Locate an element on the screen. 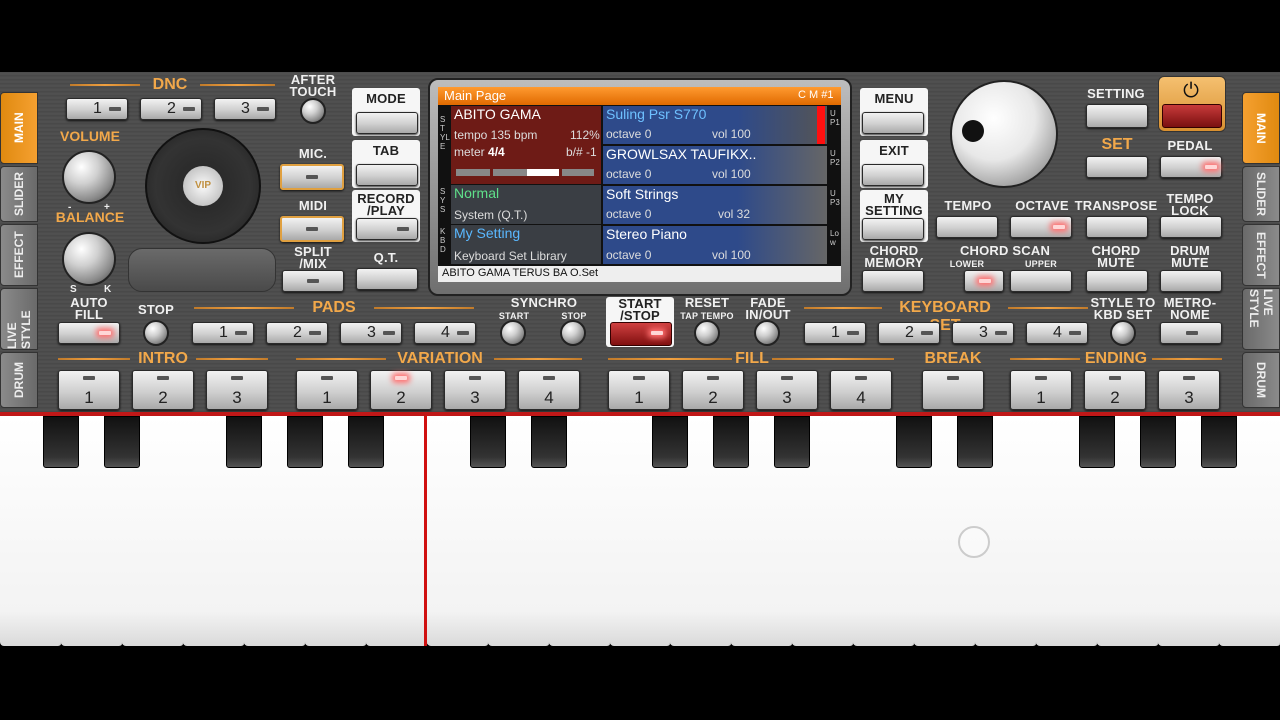  power-icon: ⏻ is located at coordinates (1191, 91).